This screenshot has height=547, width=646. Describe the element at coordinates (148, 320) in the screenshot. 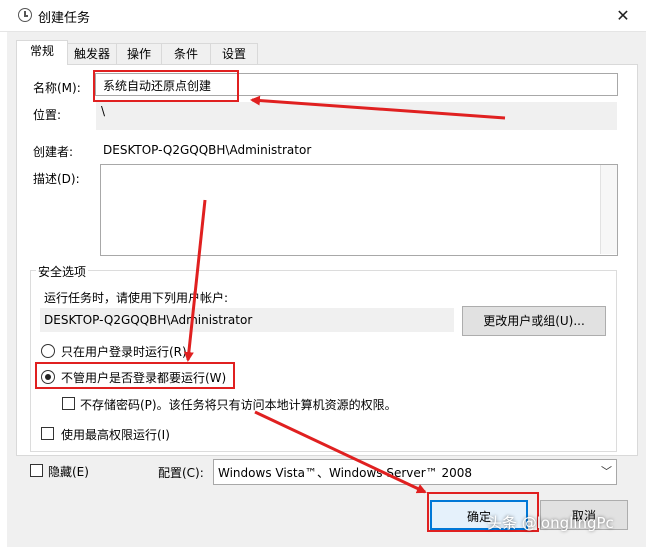

I see `run-as-value: DESKTOP-Q2GQQBH\Administrator` at that location.